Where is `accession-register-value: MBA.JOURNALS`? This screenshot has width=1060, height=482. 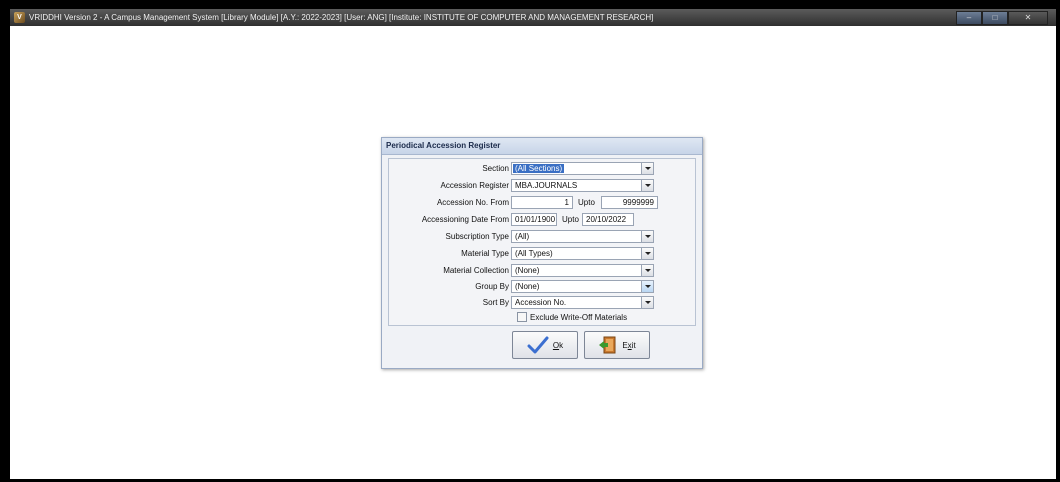
accession-register-value: MBA.JOURNALS is located at coordinates (546, 185).